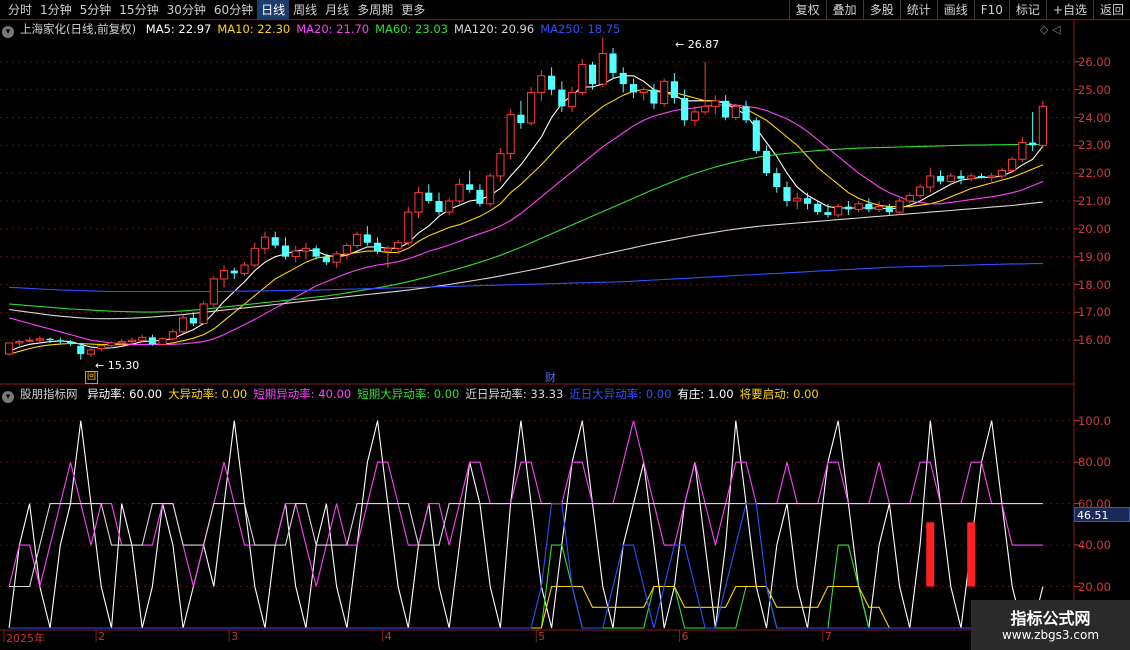 The height and width of the screenshot is (650, 1130). What do you see at coordinates (302, 394) in the screenshot?
I see `indicator-legend-item: 短期异动率: 40.00` at bounding box center [302, 394].